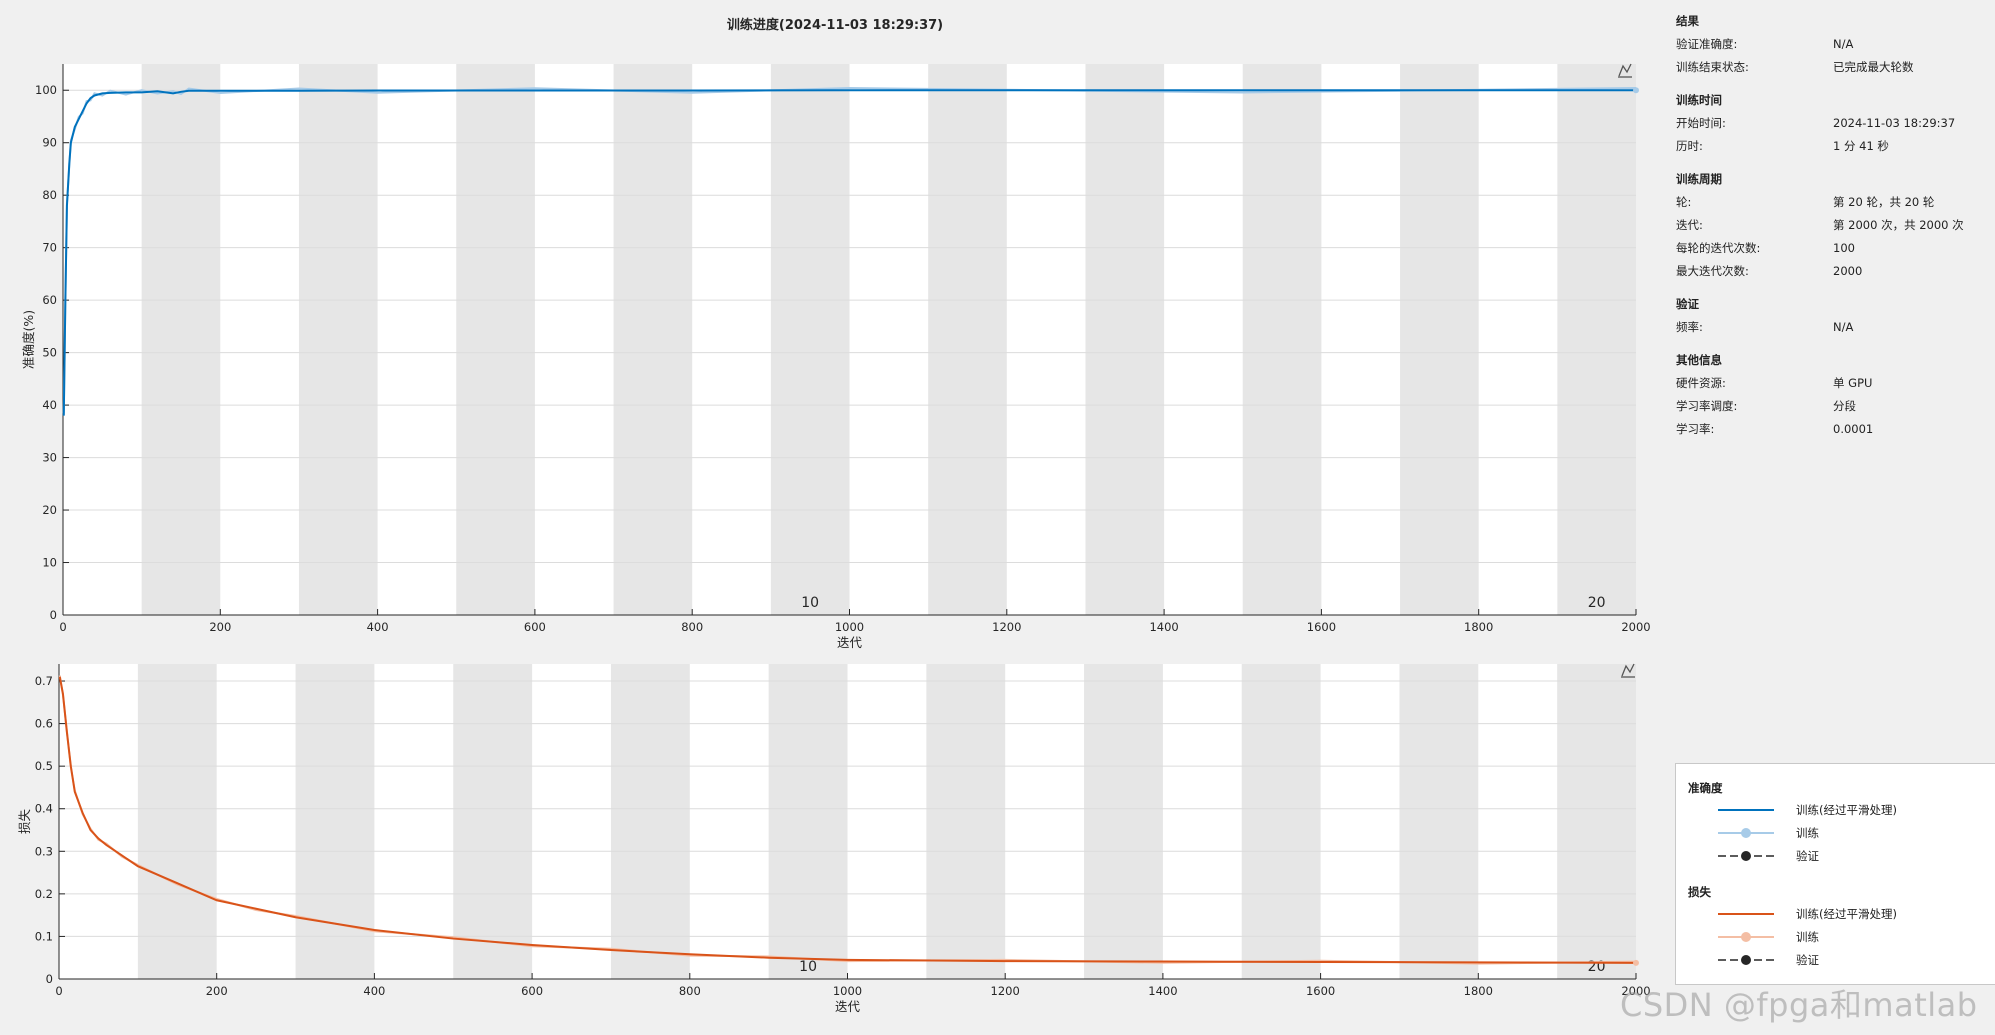 This screenshot has width=1995, height=1035. Describe the element at coordinates (849, 627) in the screenshot. I see `x-tick-label: 1000` at that location.